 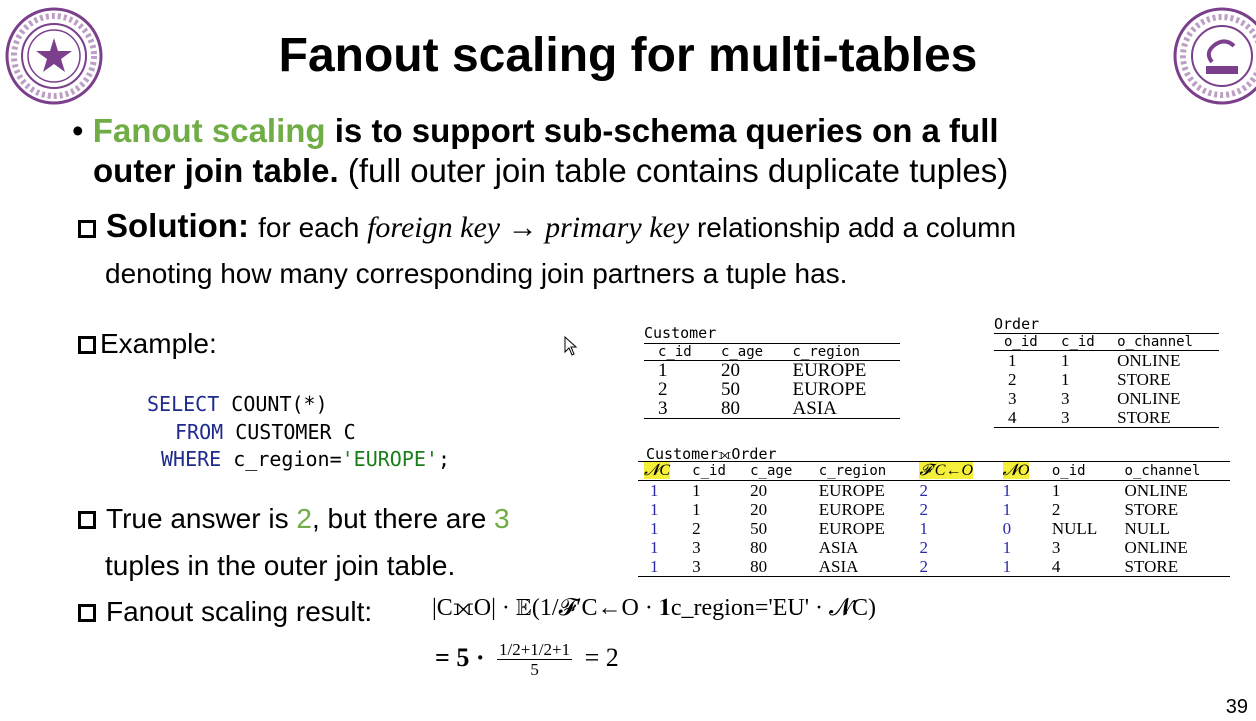 What do you see at coordinates (955, 471) in the screenshot?
I see `column-header: 𝓕′C←O` at bounding box center [955, 471].